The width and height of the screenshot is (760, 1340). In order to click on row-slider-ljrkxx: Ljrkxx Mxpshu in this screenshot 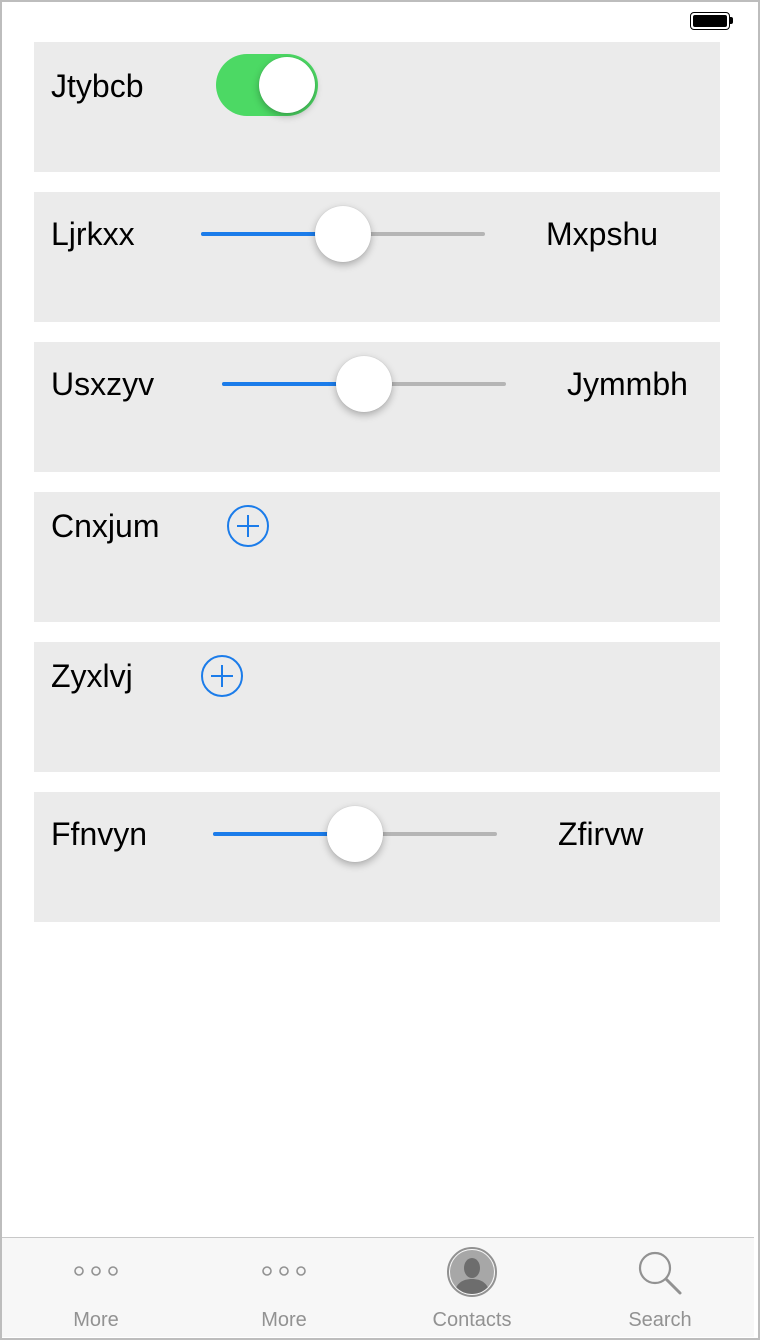, I will do `click(377, 257)`.